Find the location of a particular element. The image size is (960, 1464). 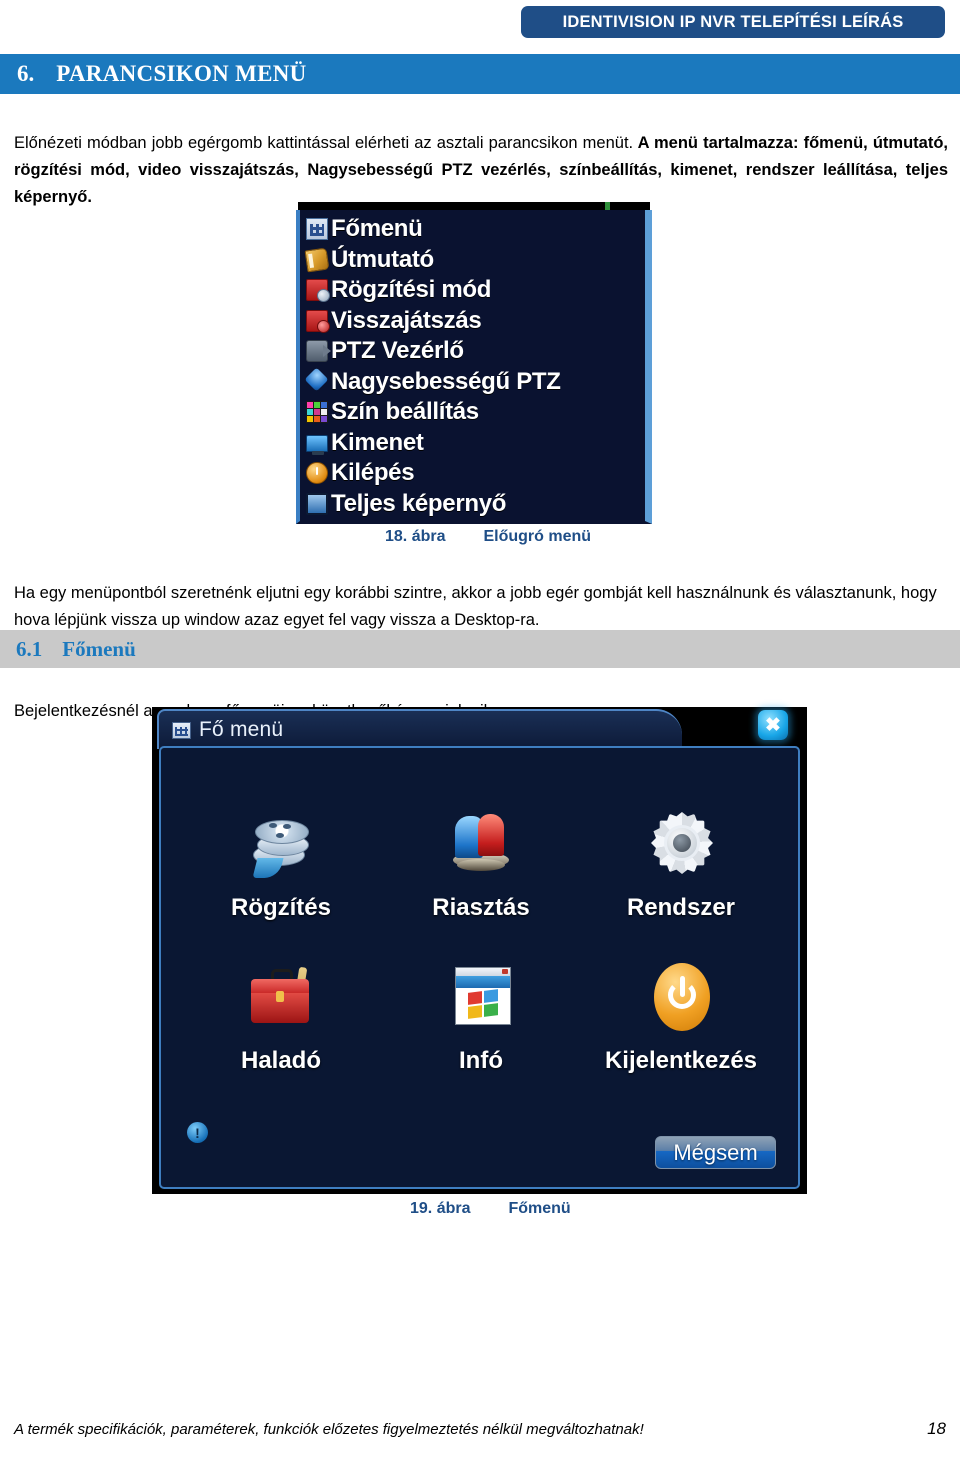

color-palette-icon is located at coordinates (317, 412).